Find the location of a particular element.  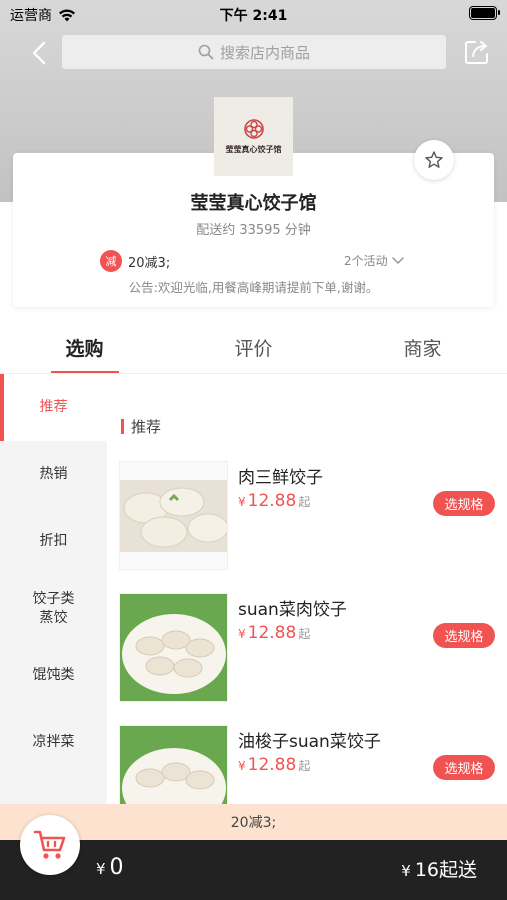

section-title-label: 推荐 is located at coordinates (146, 427).